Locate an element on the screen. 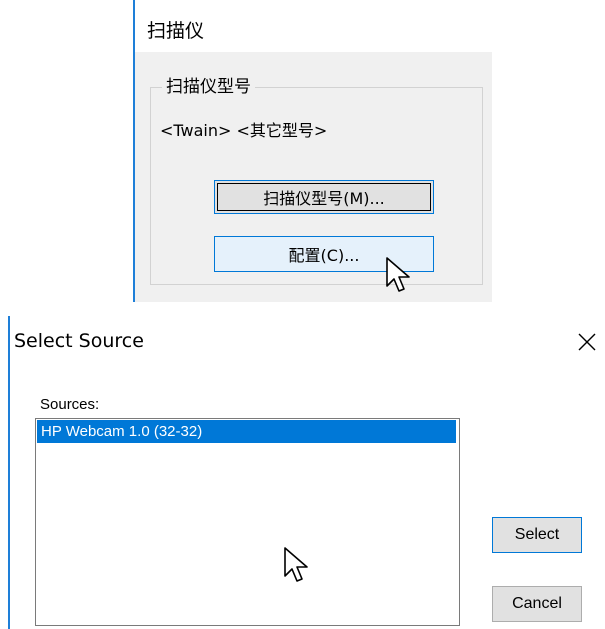 This screenshot has width=605, height=629. window-left-border is located at coordinates (134, 151).